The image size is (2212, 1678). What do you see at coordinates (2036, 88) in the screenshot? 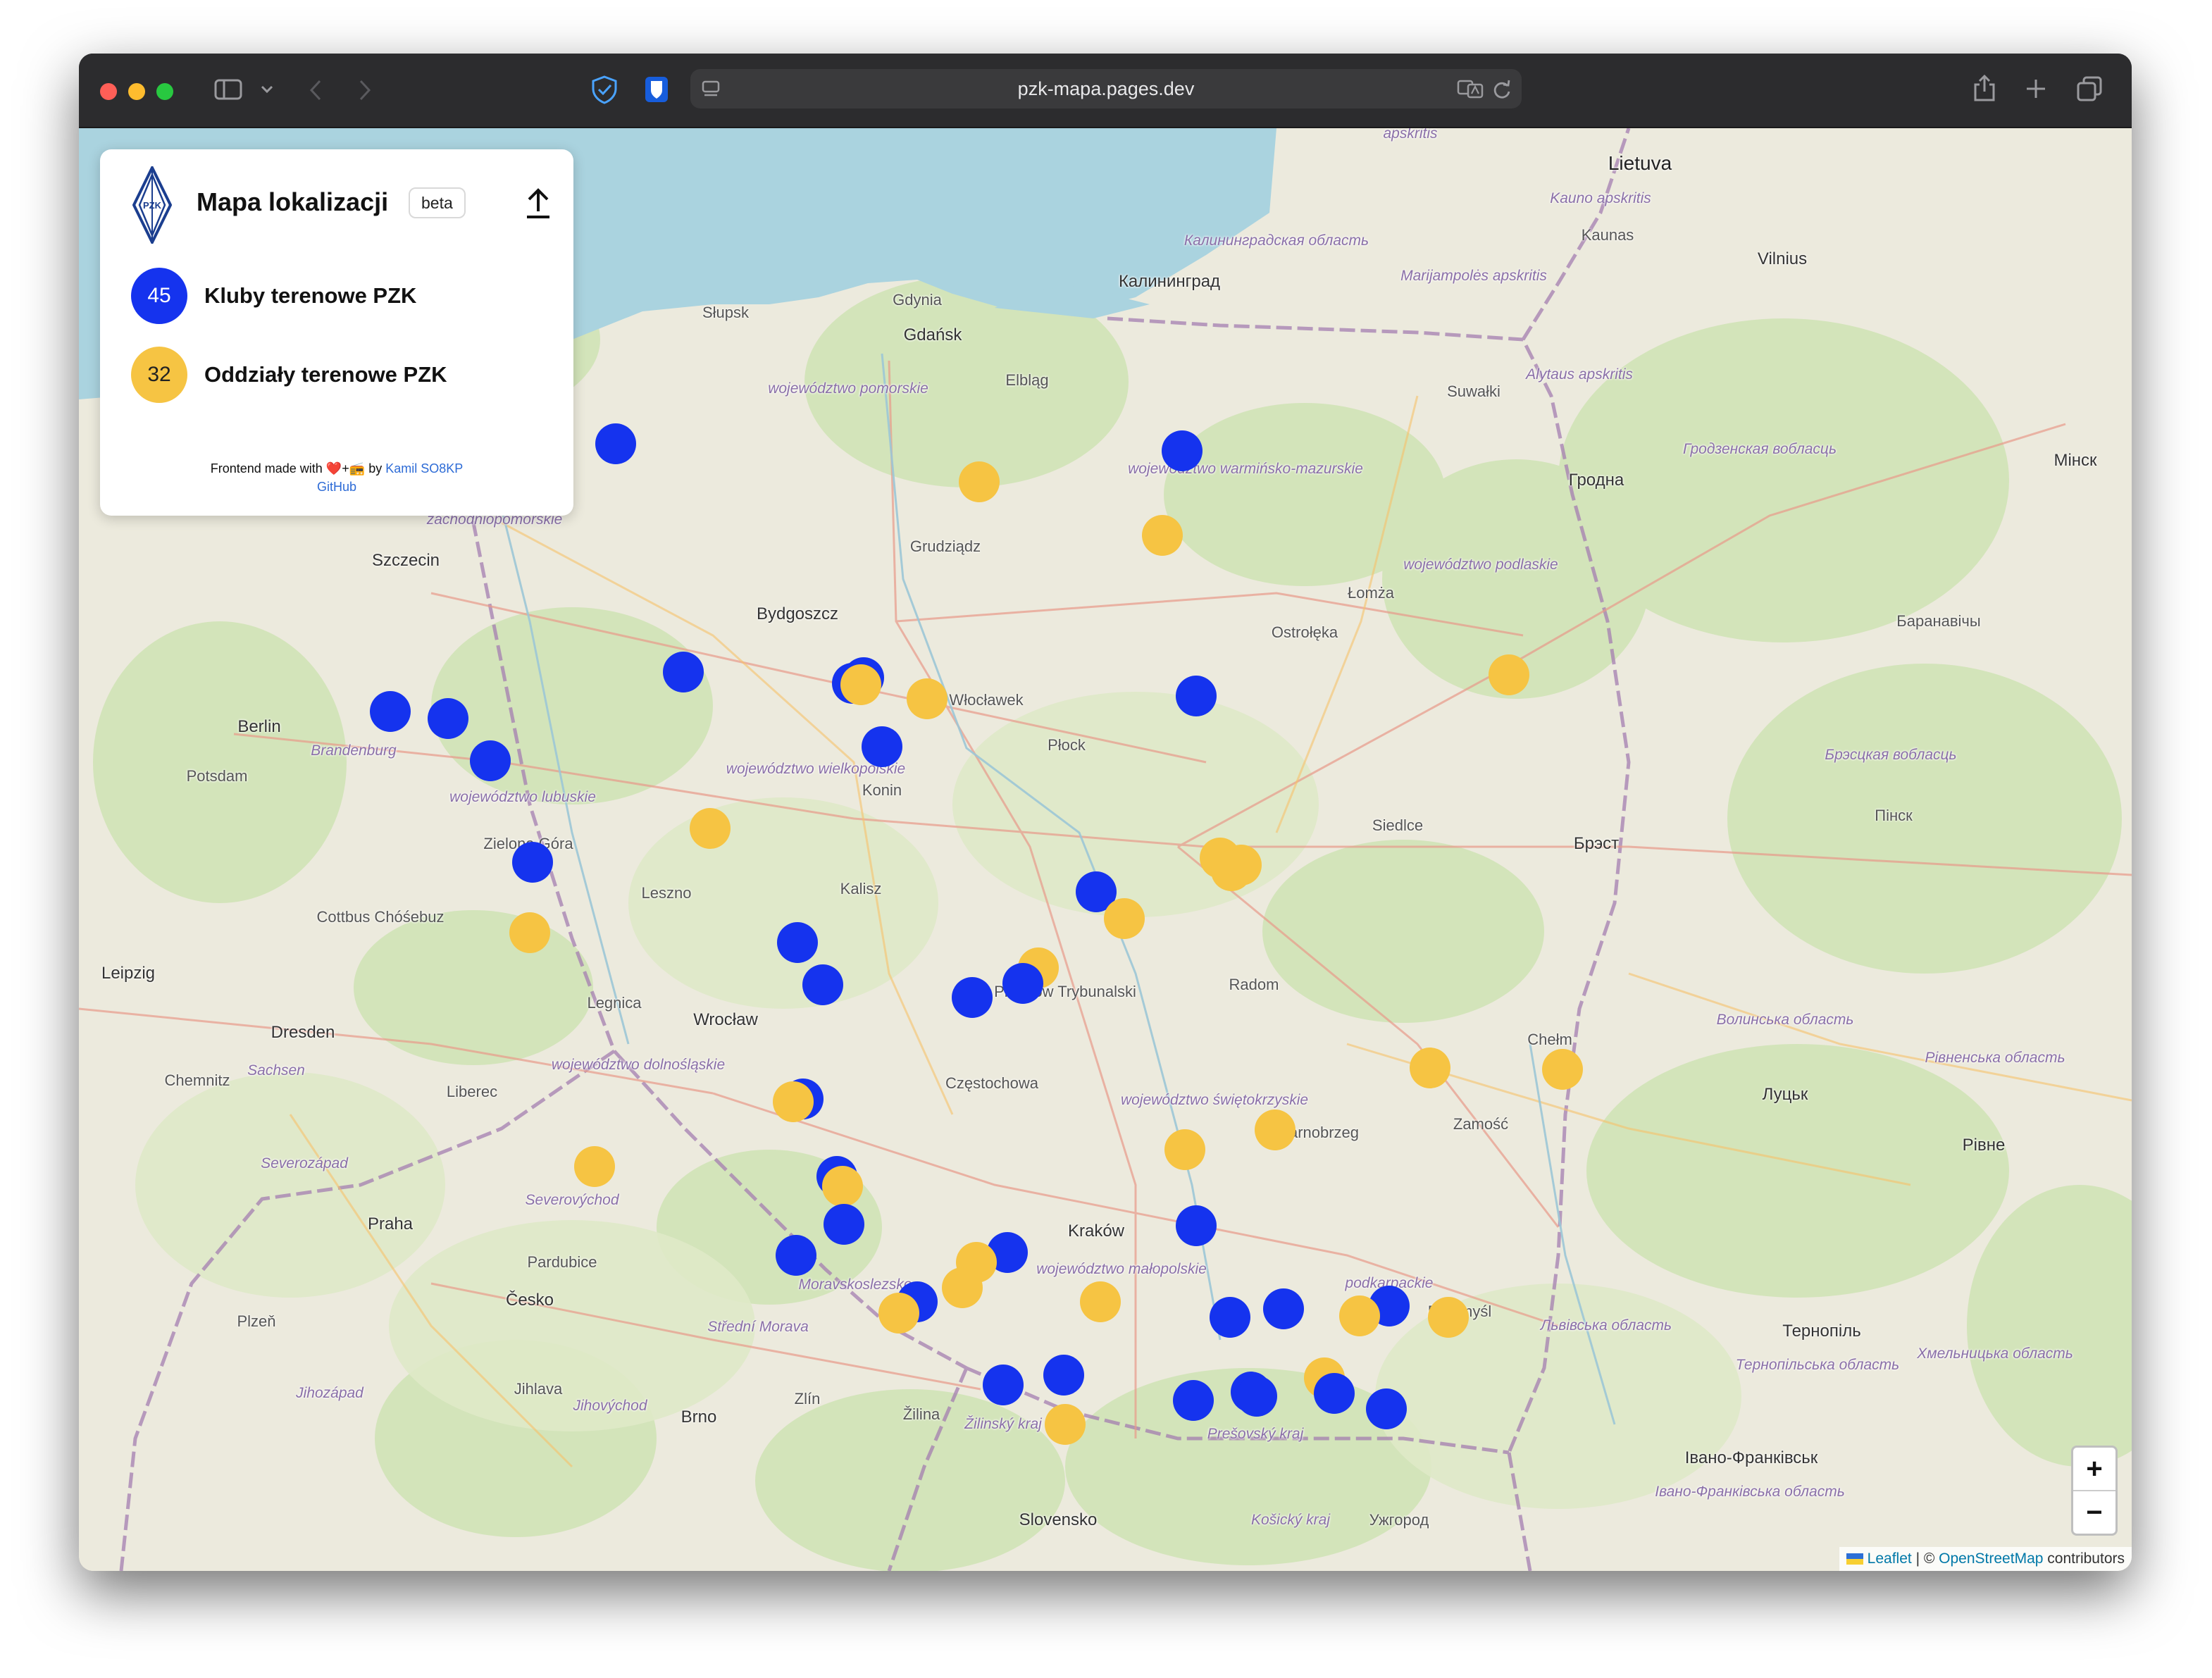
I see `new-tab-icon` at bounding box center [2036, 88].